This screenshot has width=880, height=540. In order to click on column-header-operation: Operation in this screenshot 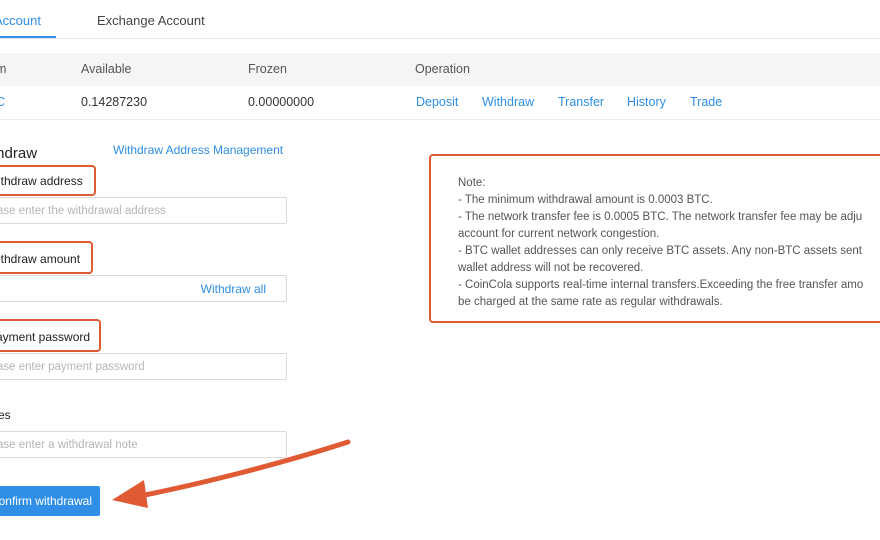, I will do `click(442, 69)`.